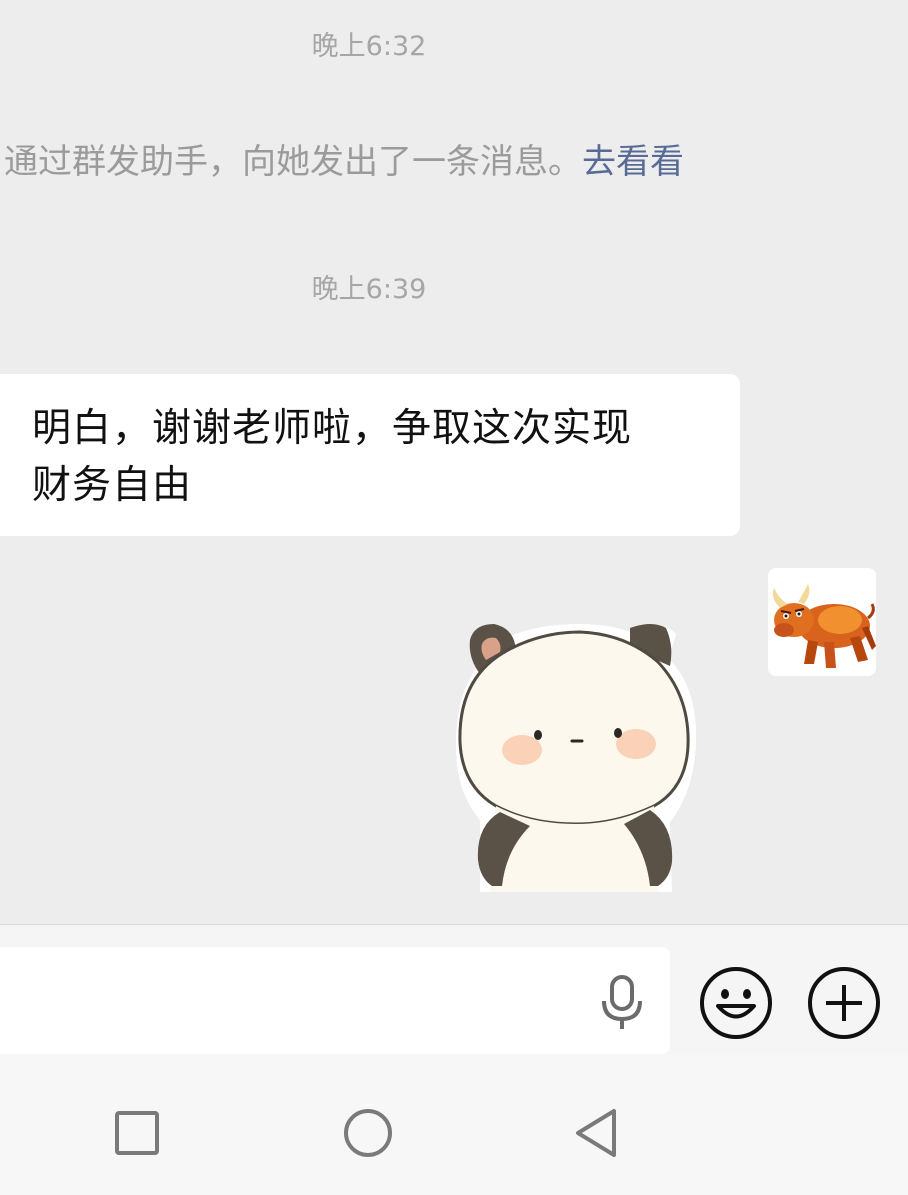  What do you see at coordinates (844, 1003) in the screenshot?
I see `plus-icon` at bounding box center [844, 1003].